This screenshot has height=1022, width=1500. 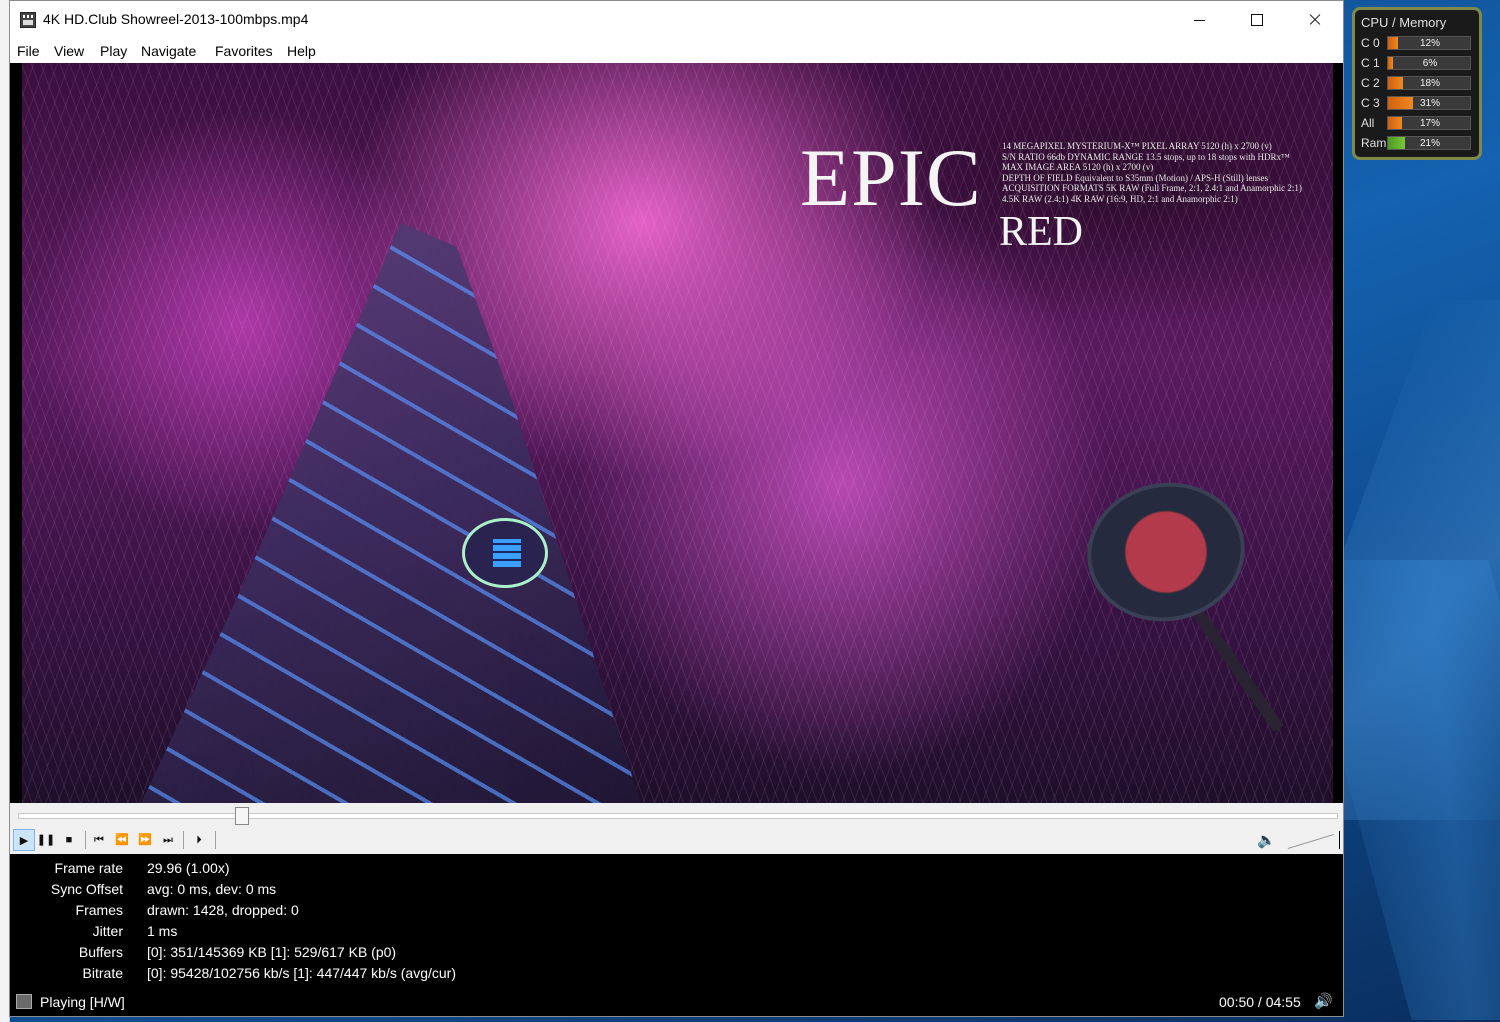 What do you see at coordinates (82, 1002) in the screenshot?
I see `playback-status: Playing [H/W]` at bounding box center [82, 1002].